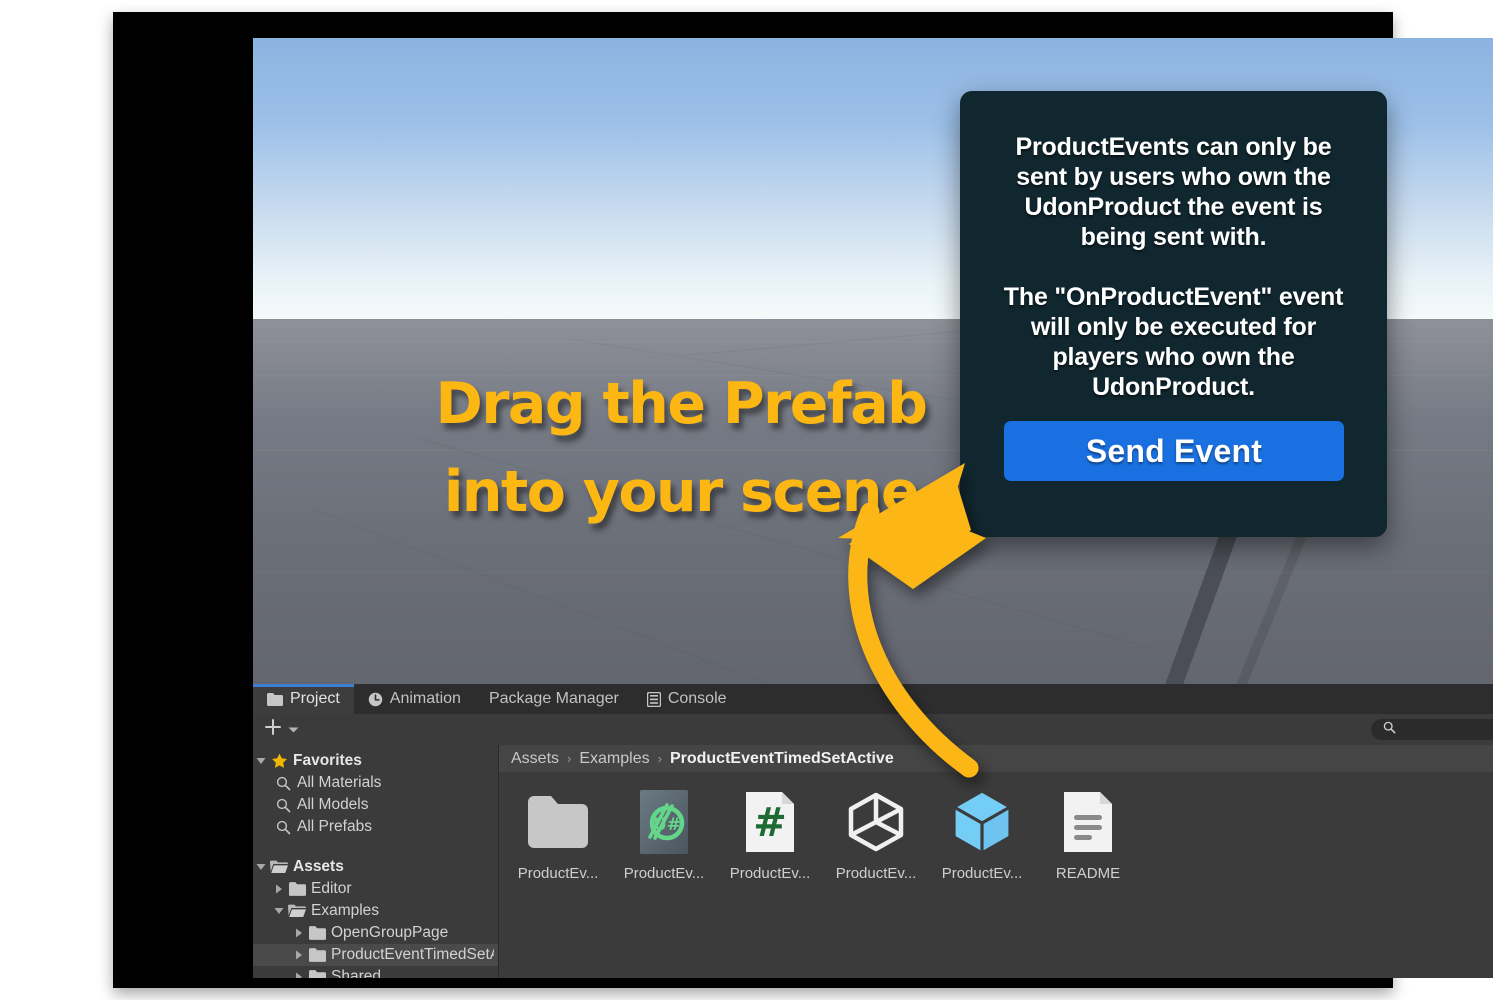  I want to click on tree-label: Editor, so click(331, 888).